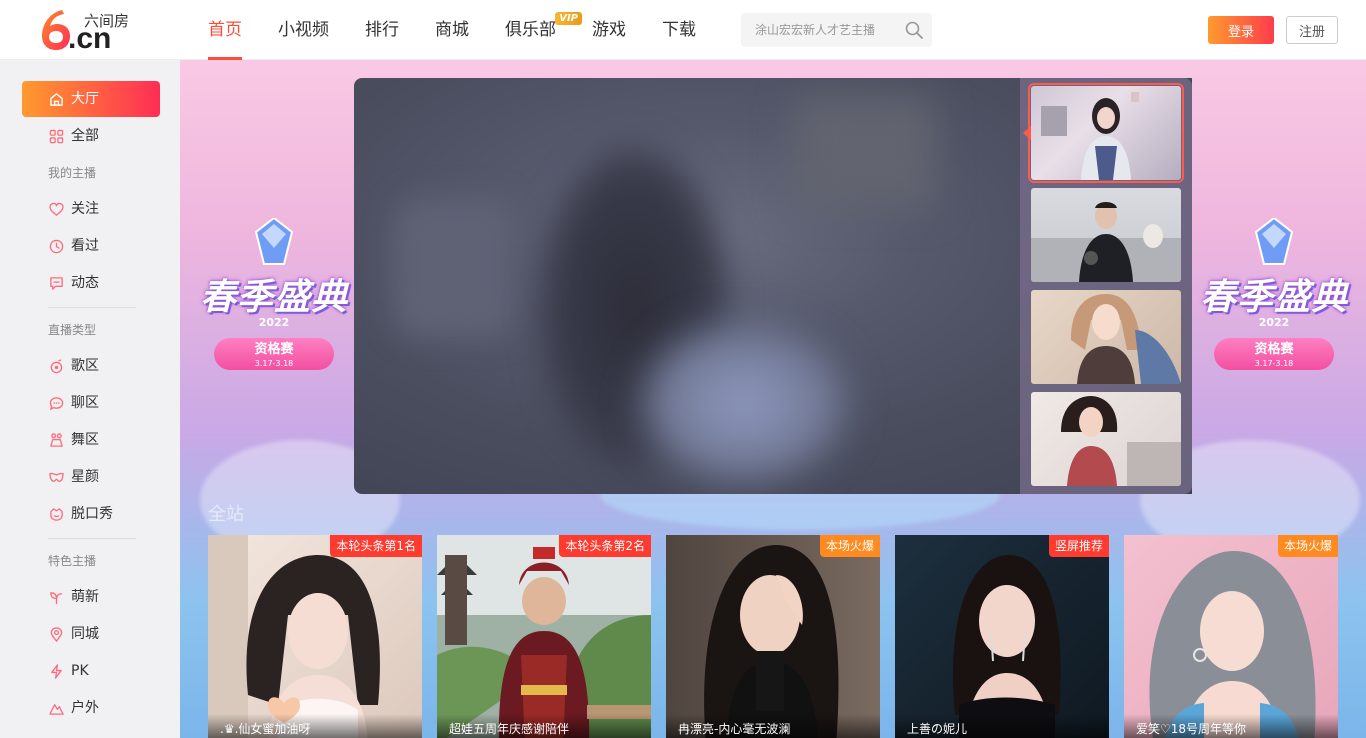  I want to click on sidebar-item-star: 星颜, so click(91, 477).